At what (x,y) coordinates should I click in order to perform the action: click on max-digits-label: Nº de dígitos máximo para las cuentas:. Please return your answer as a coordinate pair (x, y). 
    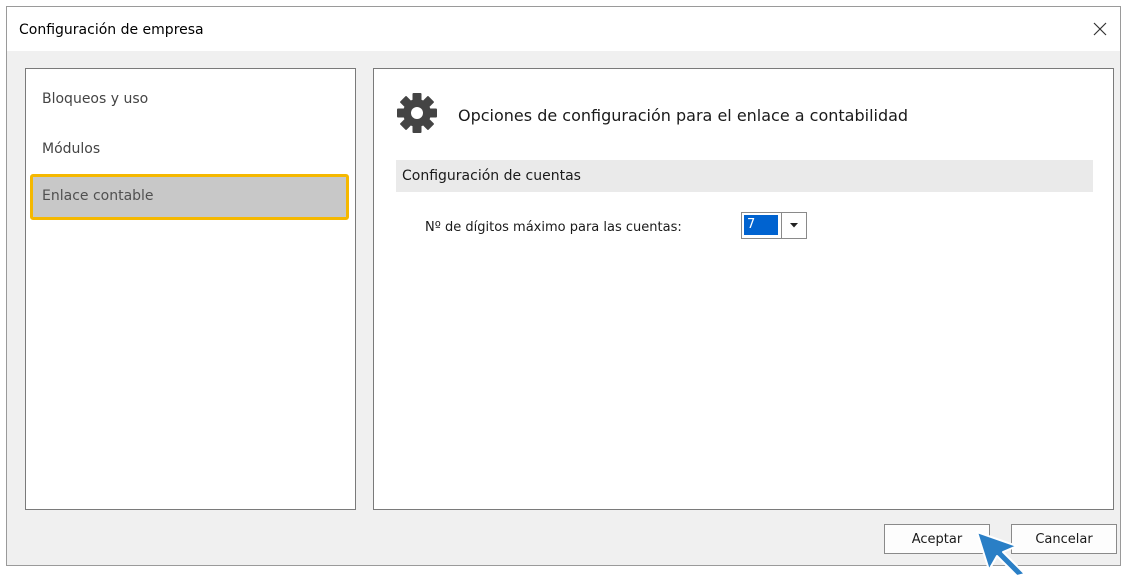
    Looking at the image, I should click on (553, 227).